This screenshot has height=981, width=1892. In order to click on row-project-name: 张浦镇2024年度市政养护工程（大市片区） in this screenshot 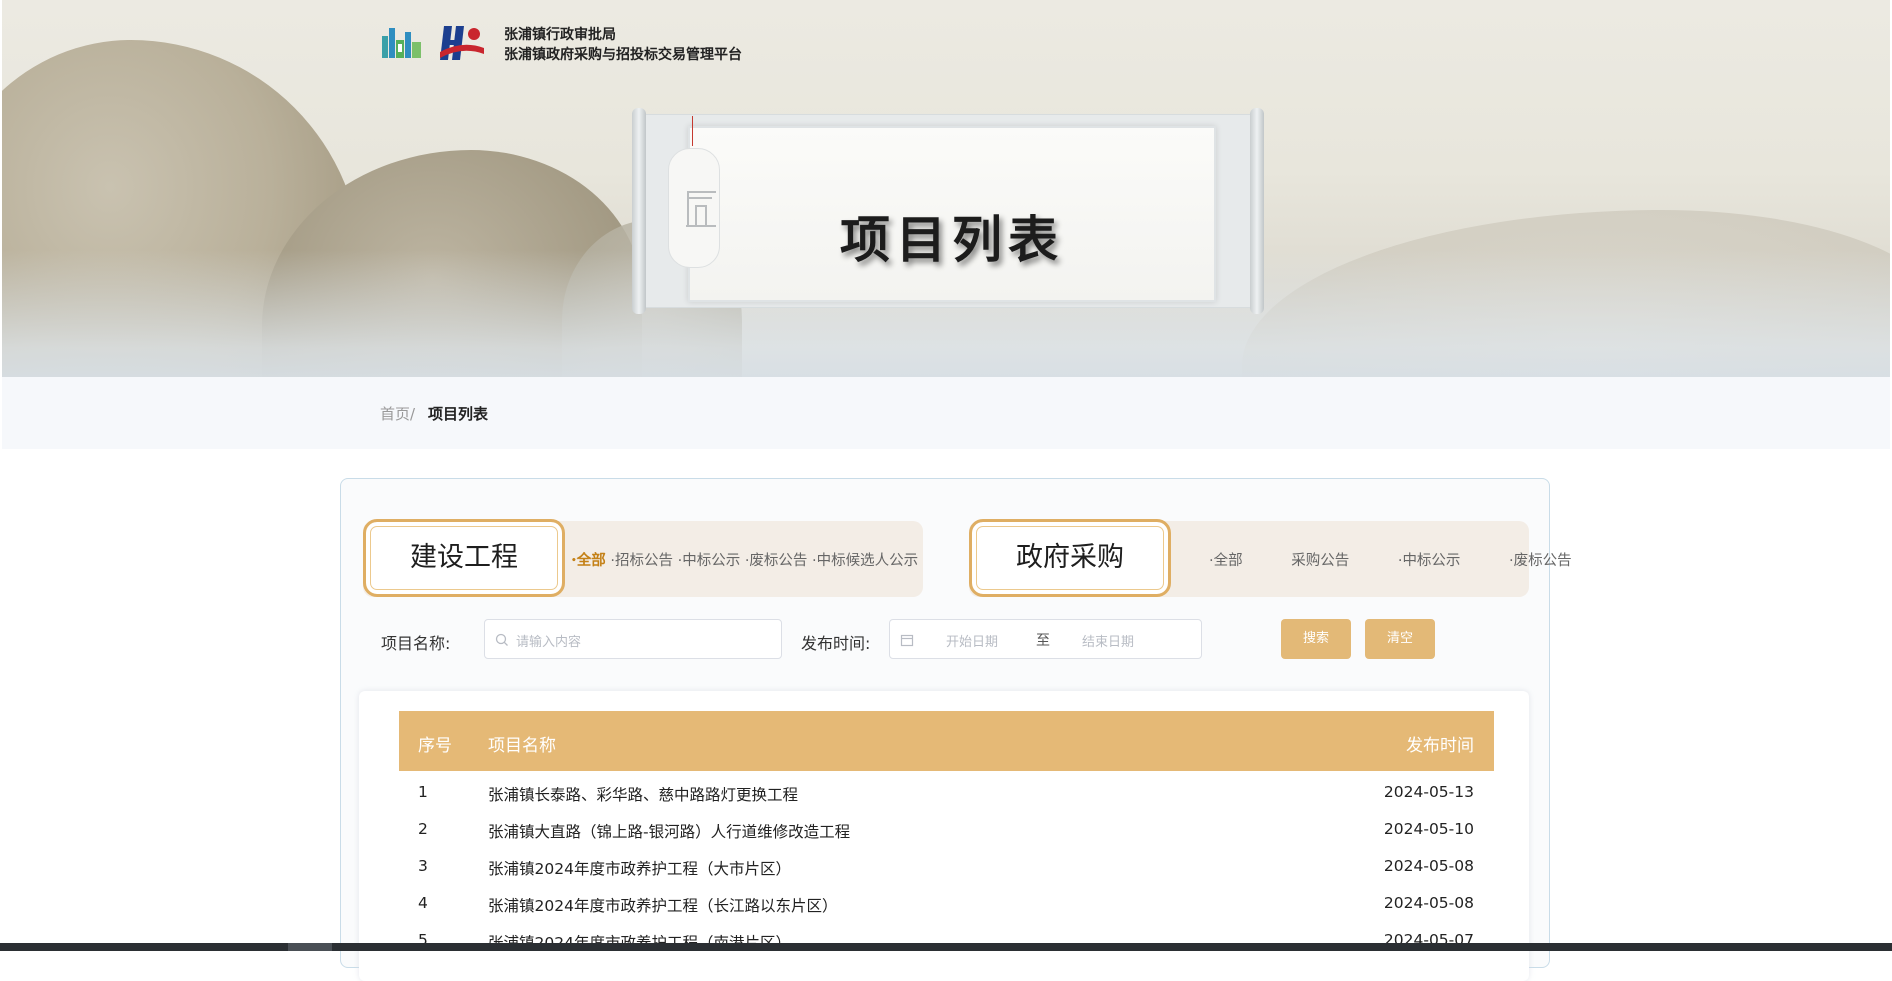, I will do `click(639, 868)`.